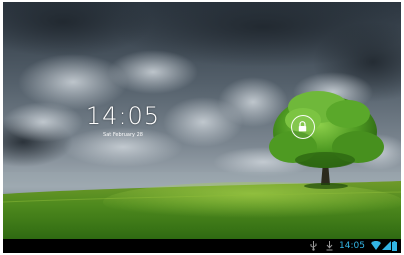 The image size is (404, 255). I want to click on status-bar-time: 14:05, so click(352, 246).